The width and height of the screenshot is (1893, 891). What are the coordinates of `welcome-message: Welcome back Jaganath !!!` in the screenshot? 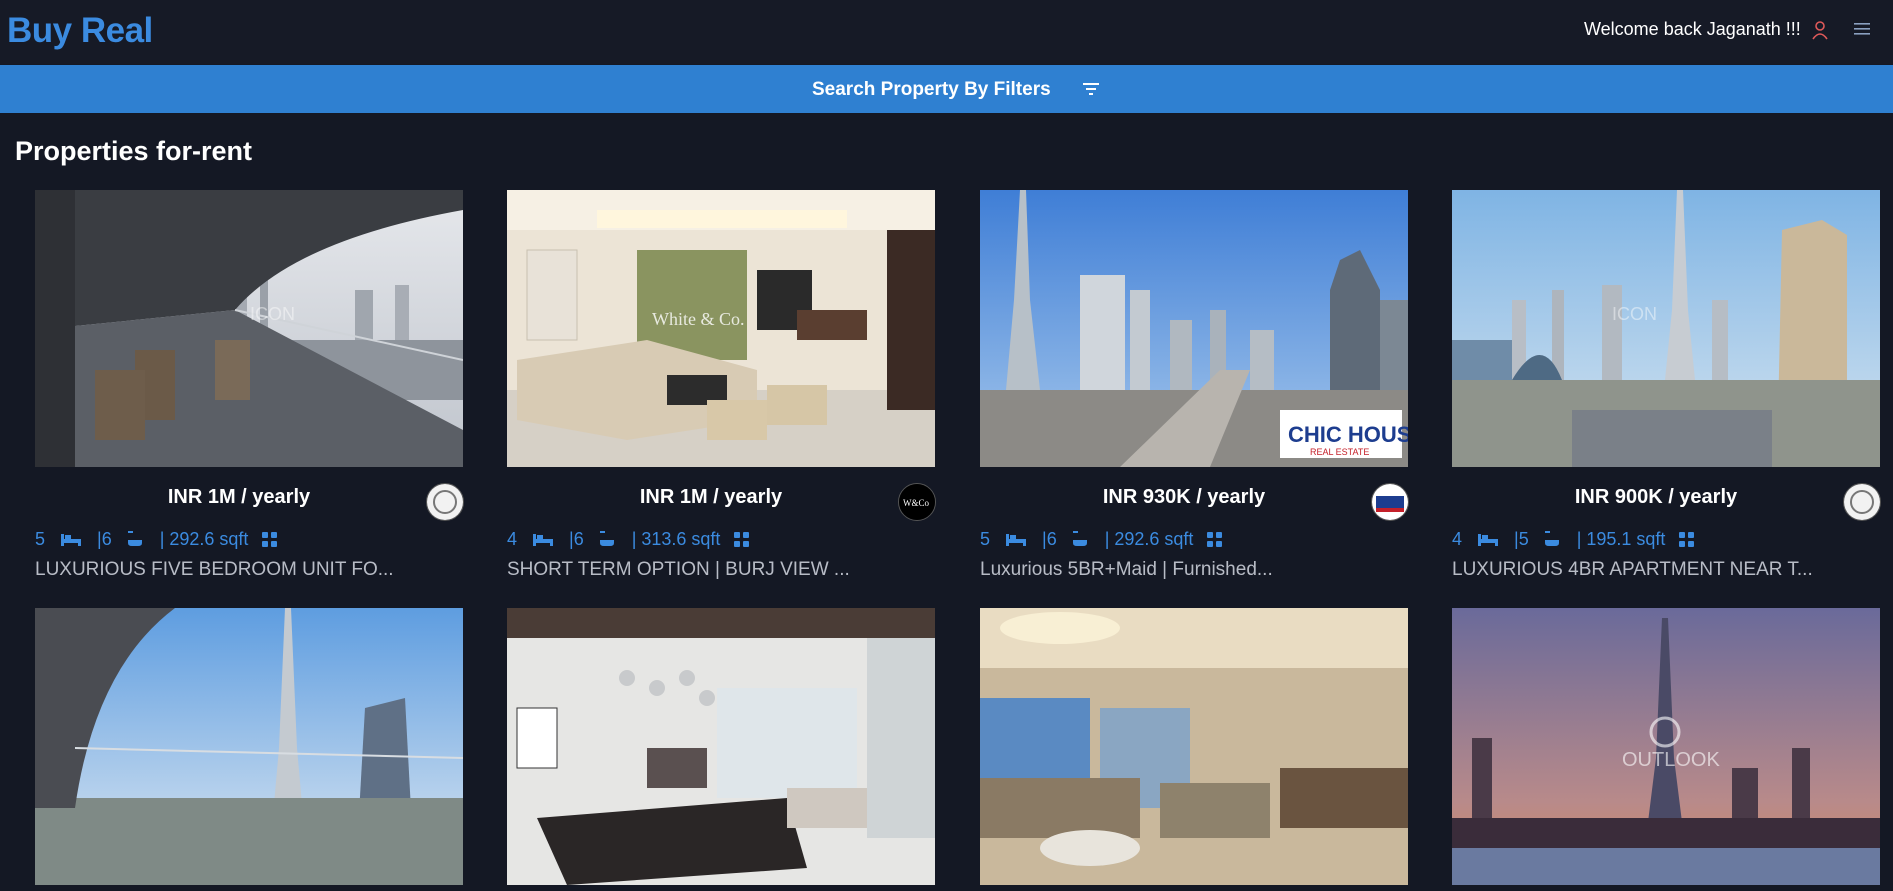 It's located at (1692, 29).